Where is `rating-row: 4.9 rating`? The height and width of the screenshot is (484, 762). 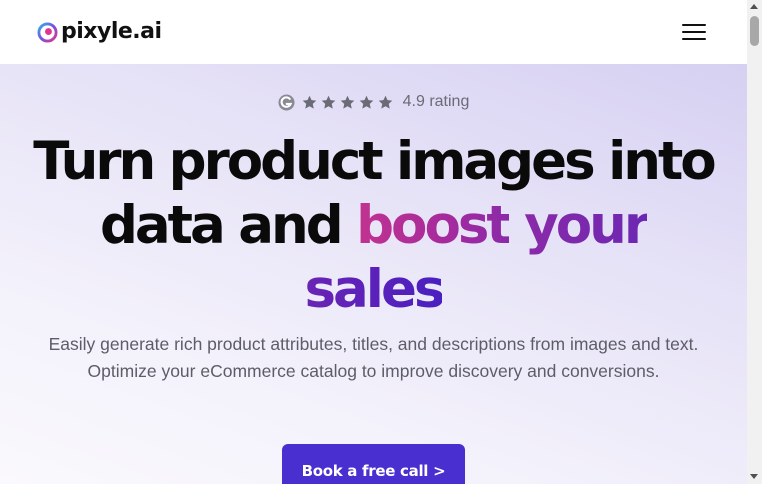 rating-row: 4.9 rating is located at coordinates (373, 102).